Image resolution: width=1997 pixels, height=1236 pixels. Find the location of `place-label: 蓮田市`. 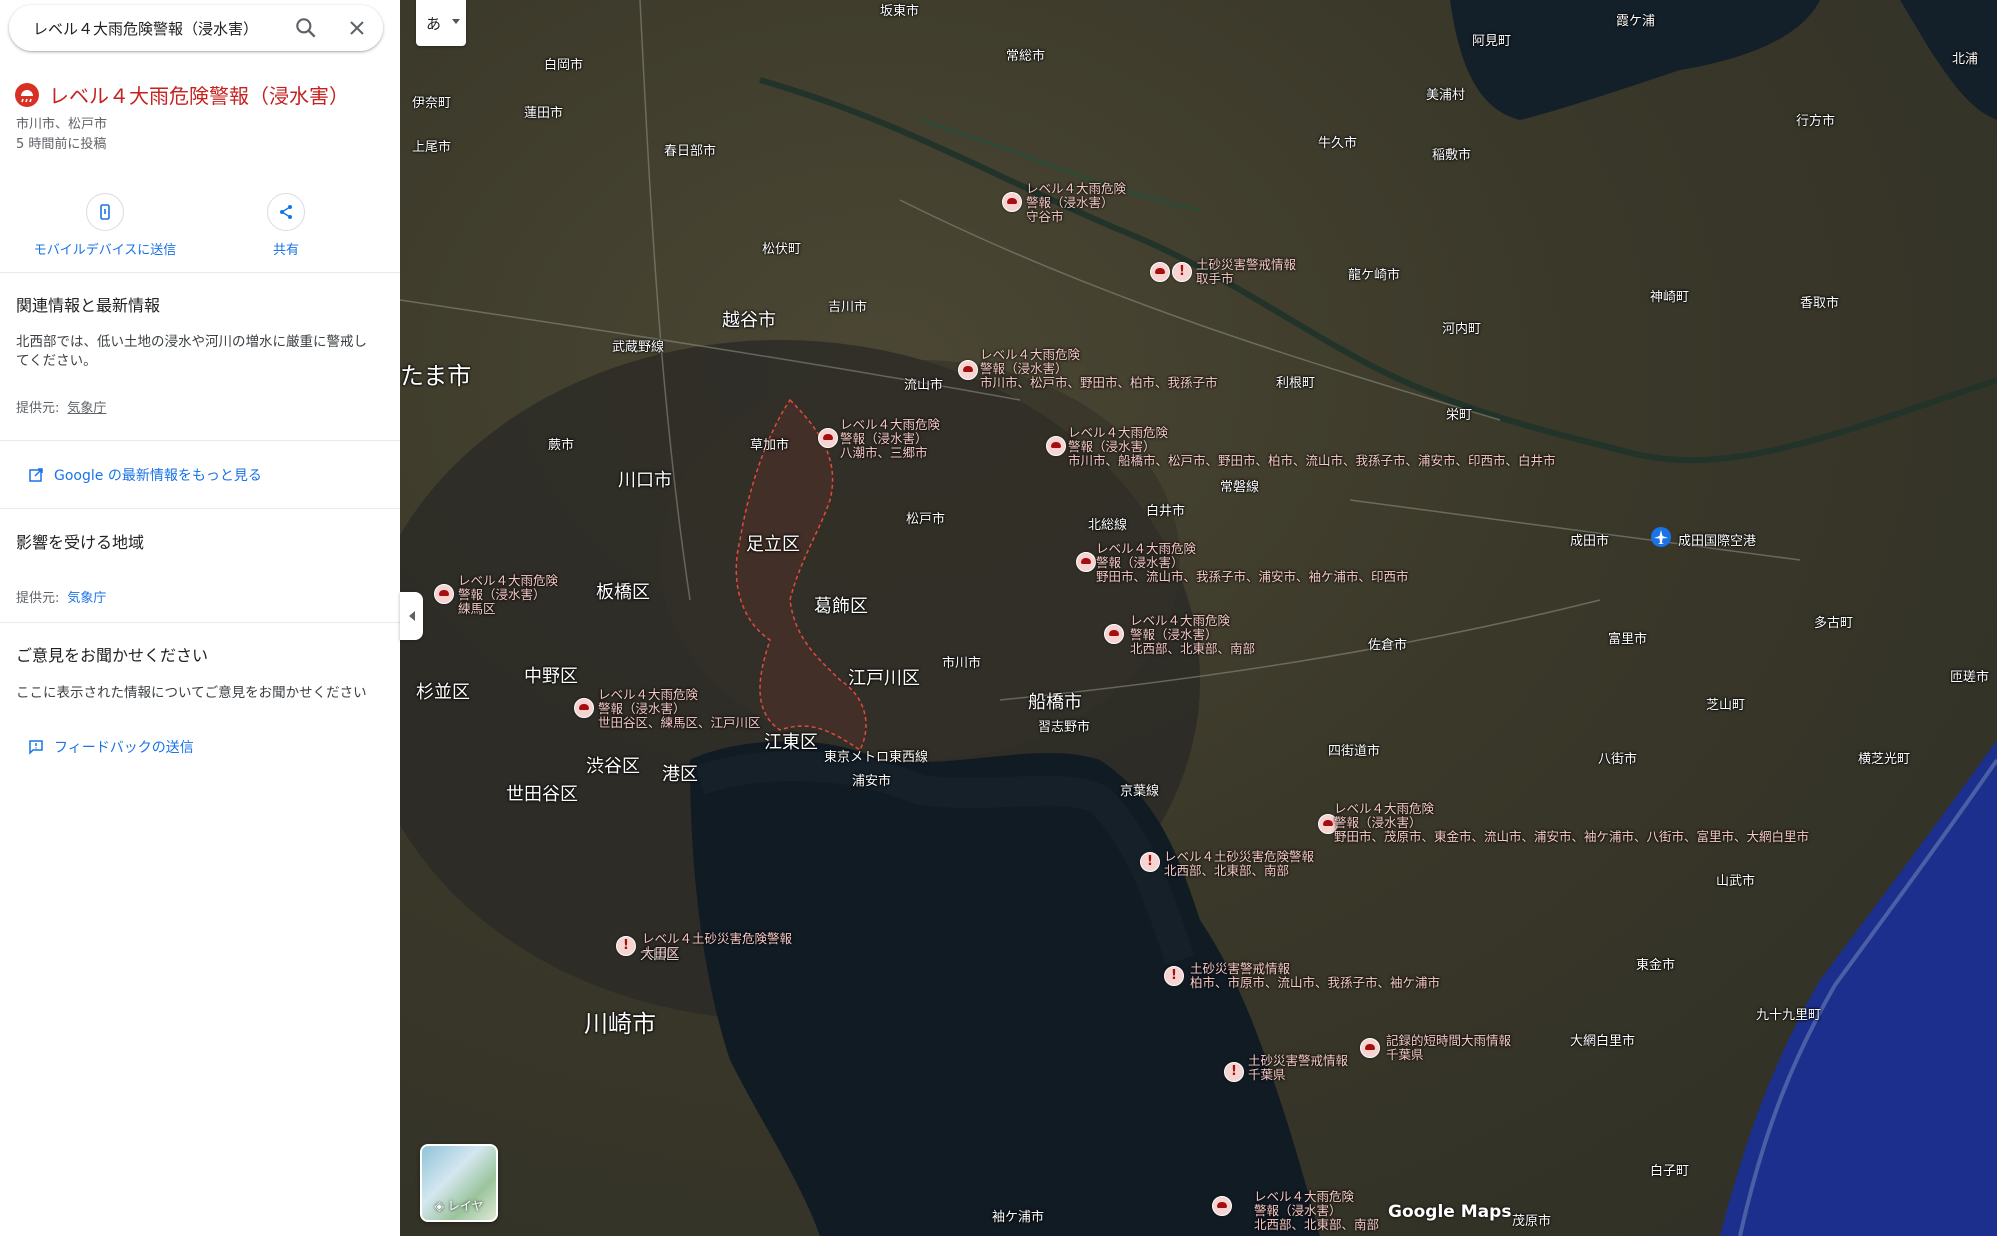

place-label: 蓮田市 is located at coordinates (544, 113).